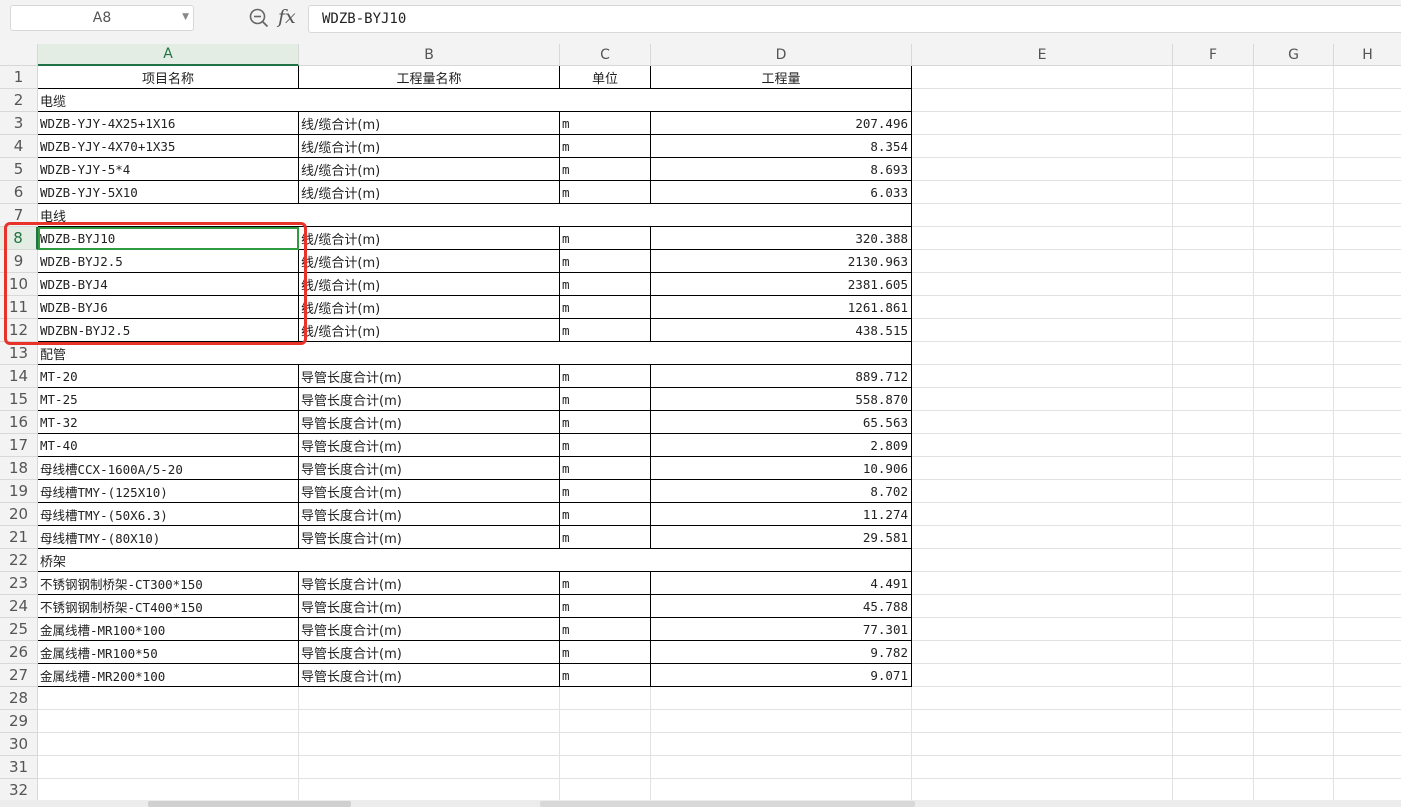 The image size is (1401, 807). Describe the element at coordinates (168, 468) in the screenshot. I see `cell-a: 母线槽CCX-1600A/5-20` at that location.